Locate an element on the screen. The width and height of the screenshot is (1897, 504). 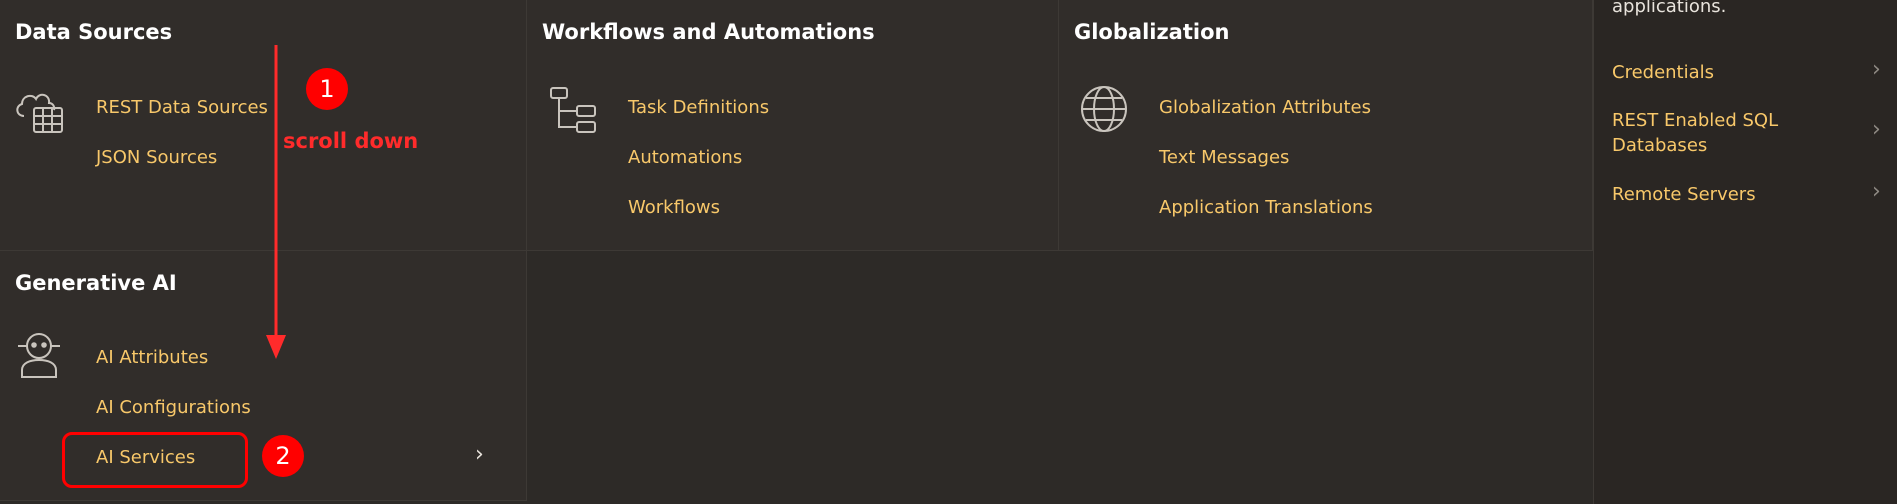
globe-icon is located at coordinates (1104, 109).